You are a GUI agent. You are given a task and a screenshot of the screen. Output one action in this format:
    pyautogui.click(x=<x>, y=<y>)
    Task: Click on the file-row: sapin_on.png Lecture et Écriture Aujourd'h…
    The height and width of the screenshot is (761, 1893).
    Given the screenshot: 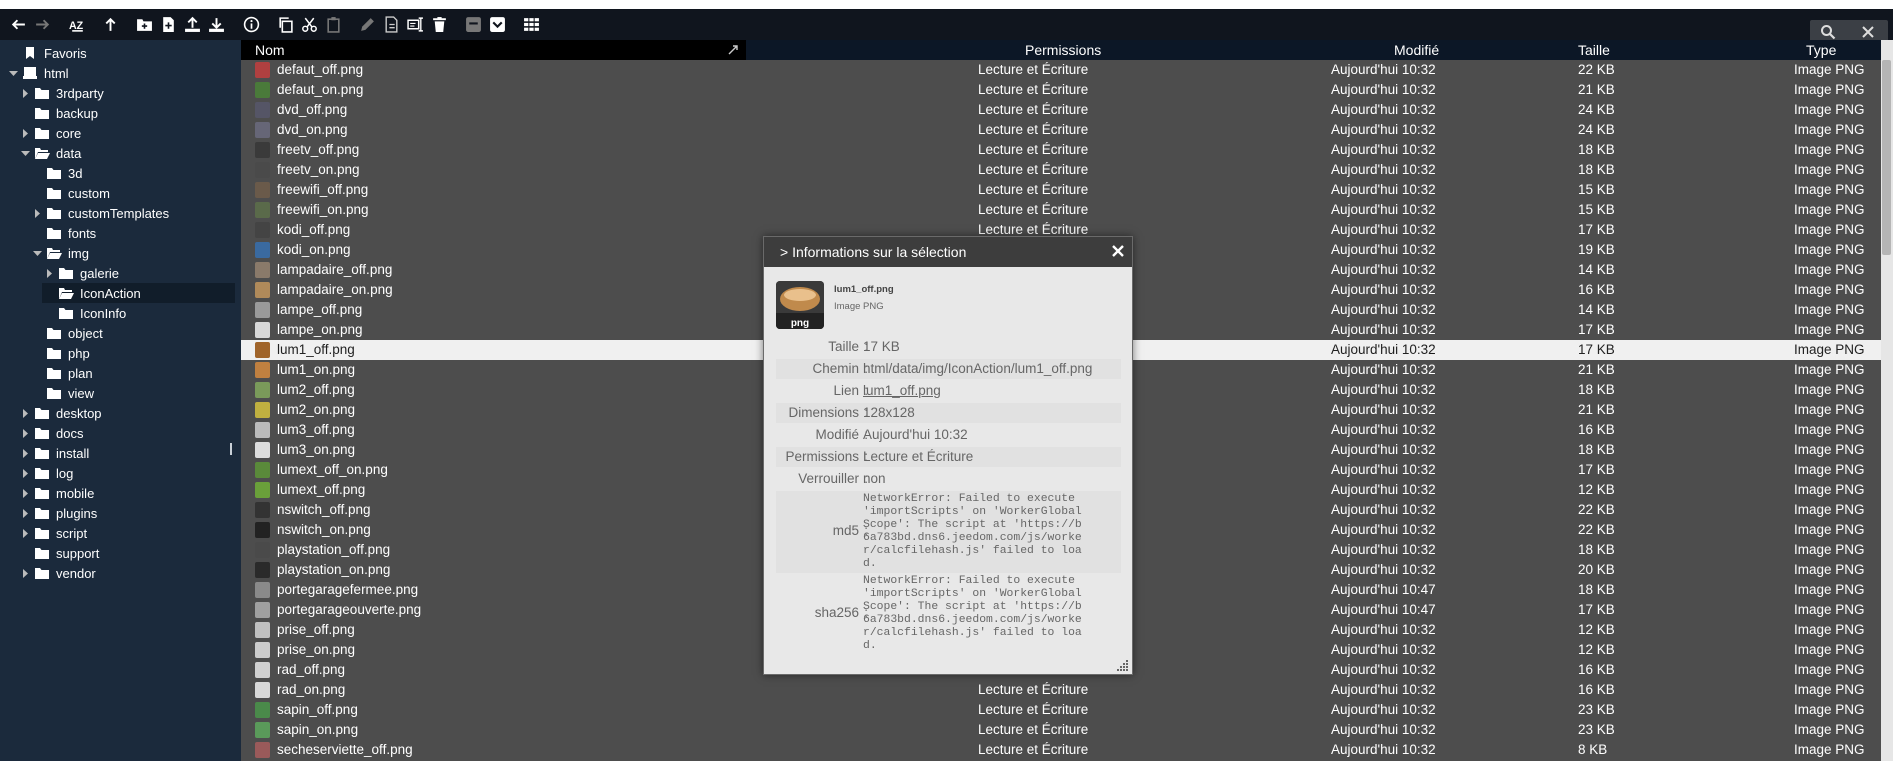 What is the action you would take?
    pyautogui.click(x=1061, y=730)
    